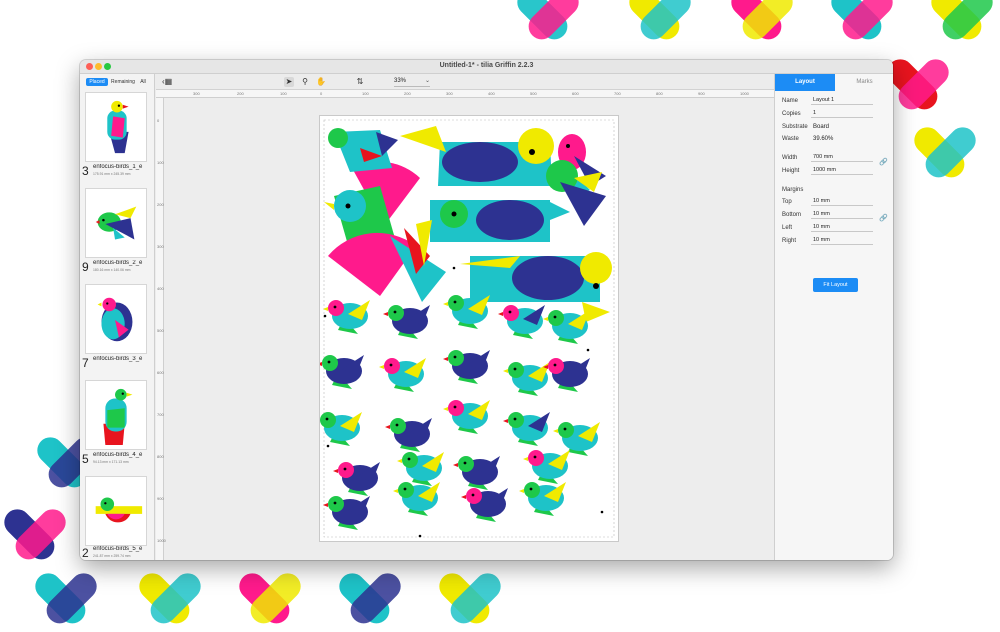  I want to click on waste-label: Waste, so click(790, 139).